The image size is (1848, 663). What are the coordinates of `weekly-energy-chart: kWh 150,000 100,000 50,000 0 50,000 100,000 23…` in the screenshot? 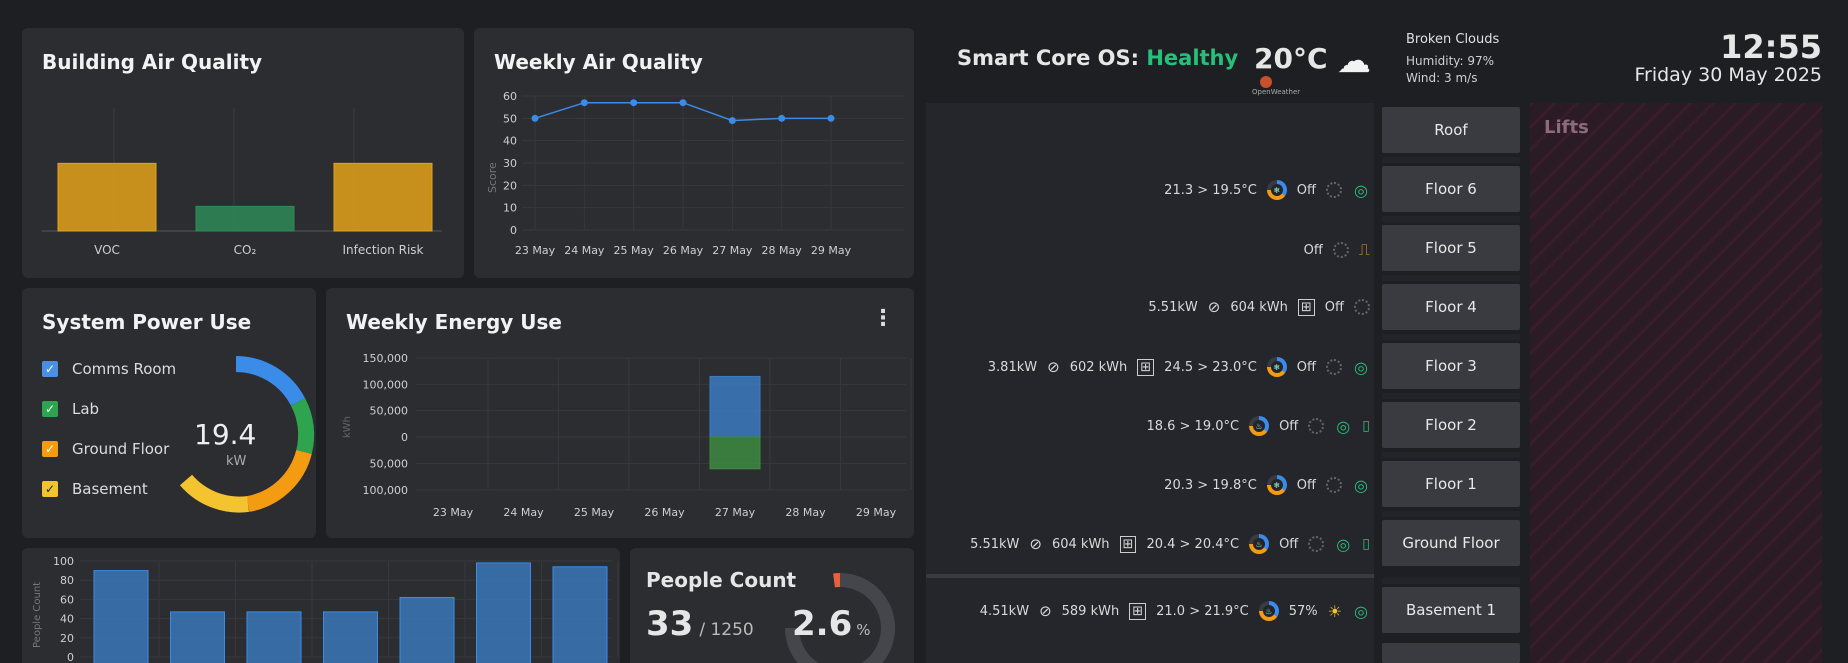 It's located at (627, 435).